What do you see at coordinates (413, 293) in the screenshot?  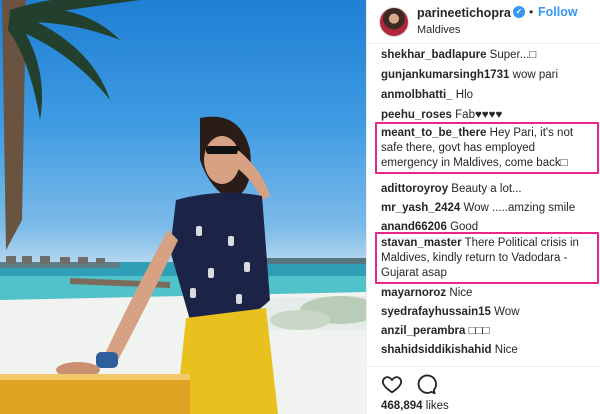 I see `comment-username: mayarnoroz` at bounding box center [413, 293].